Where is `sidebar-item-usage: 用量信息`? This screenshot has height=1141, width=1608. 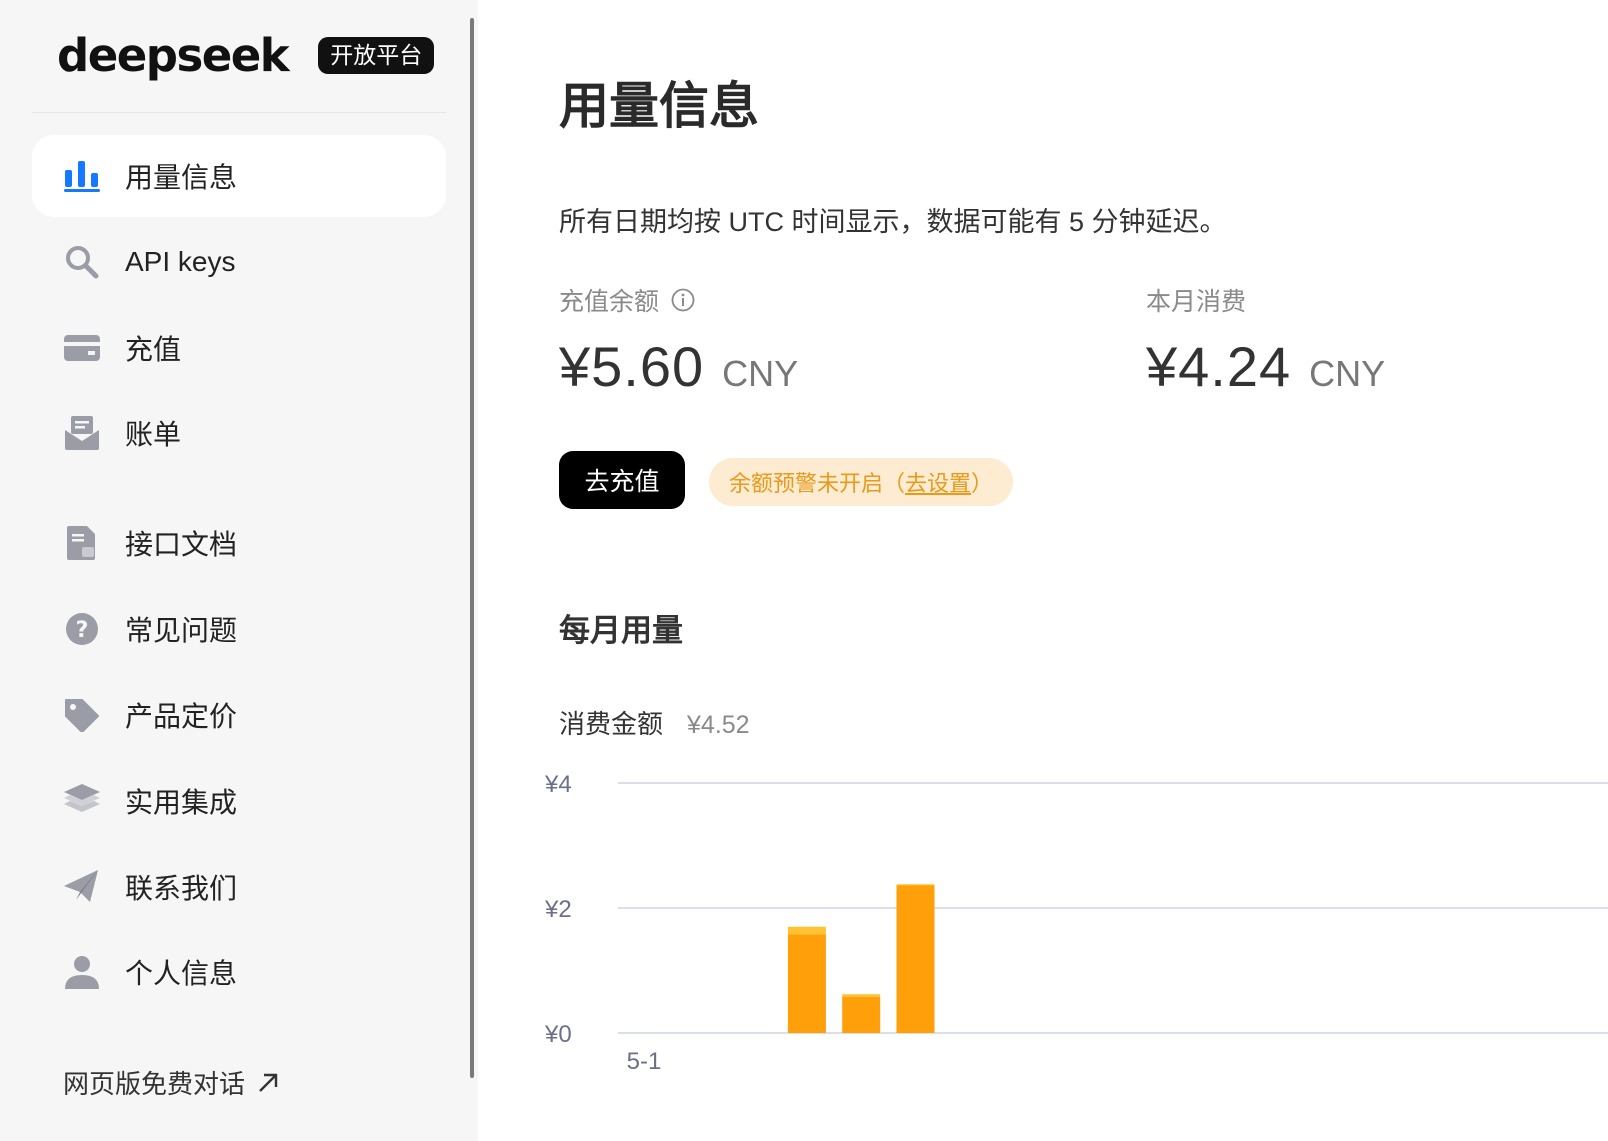
sidebar-item-usage: 用量信息 is located at coordinates (239, 176).